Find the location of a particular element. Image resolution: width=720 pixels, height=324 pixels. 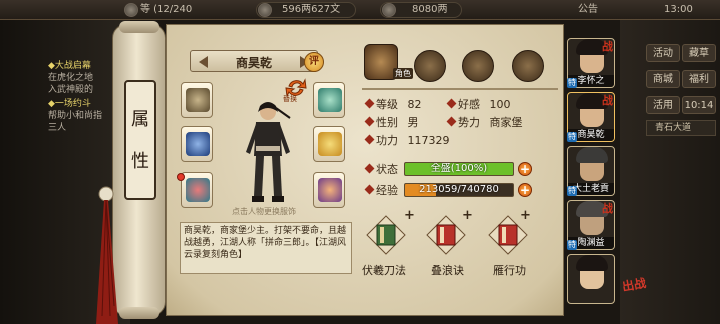

quest-line: 在虎化之地 is located at coordinates (71, 78).